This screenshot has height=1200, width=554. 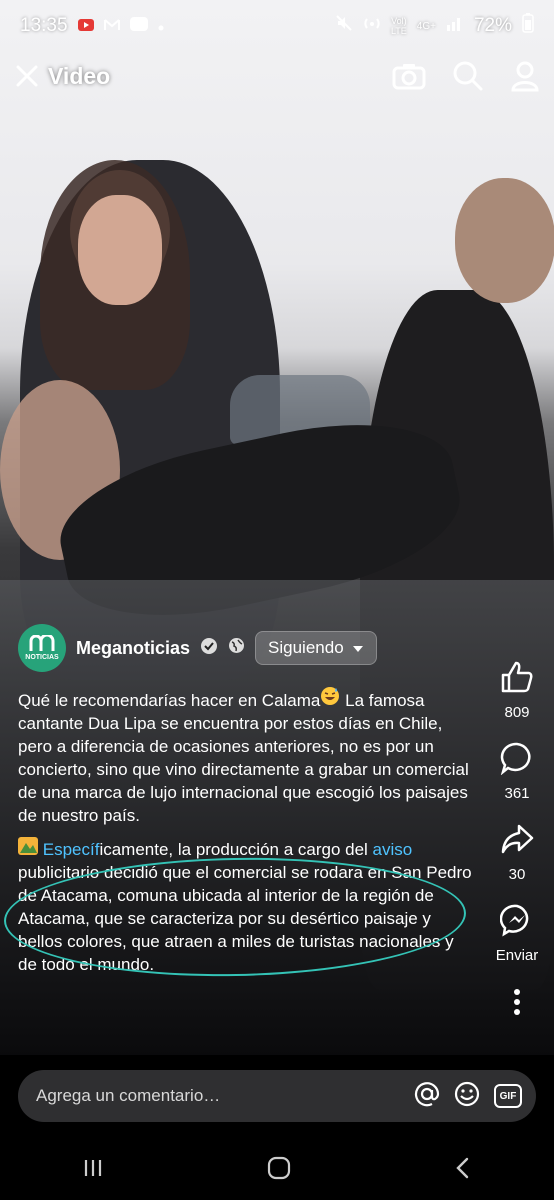 I want to click on mute-icon, so click(x=344, y=26).